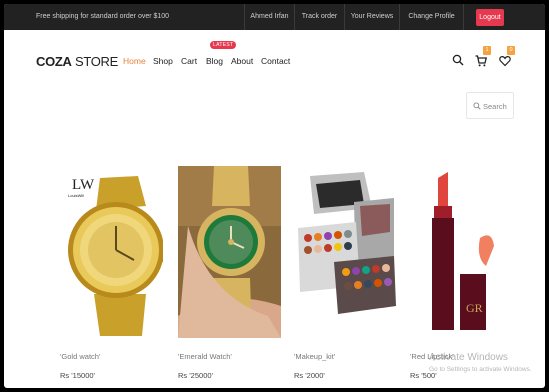 This screenshot has width=549, height=392. What do you see at coordinates (487, 50) in the screenshot?
I see `cart-count-badge: 1` at bounding box center [487, 50].